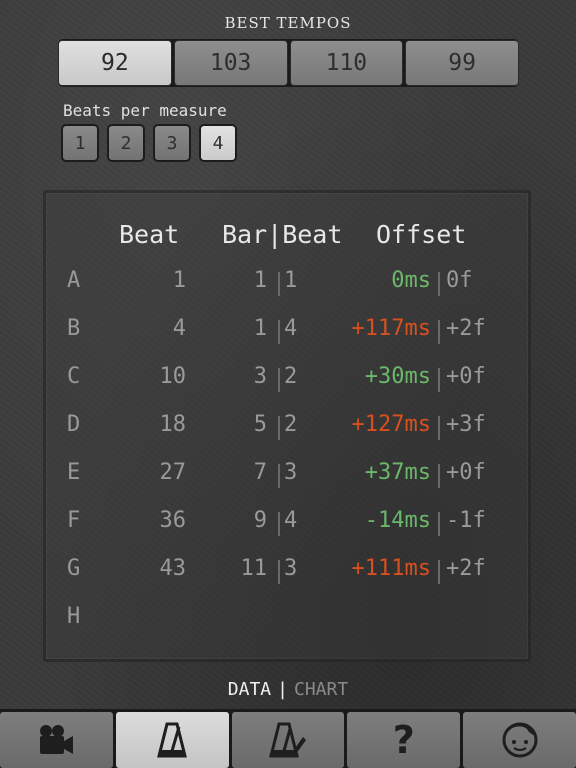 The image size is (576, 768). Describe the element at coordinates (459, 280) in the screenshot. I see `row-offset-frames: 0f` at that location.